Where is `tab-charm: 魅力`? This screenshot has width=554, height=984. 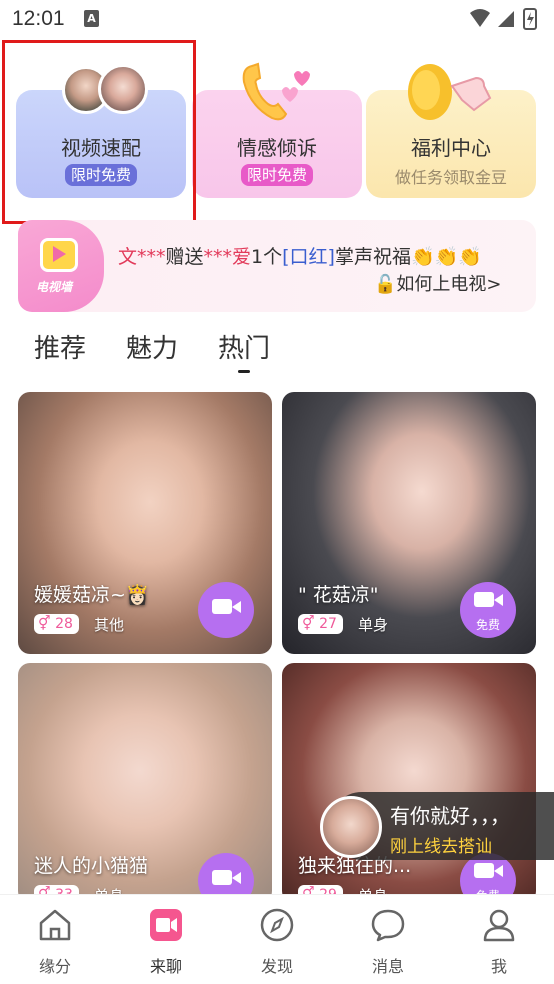
tab-charm: 魅力 is located at coordinates (152, 346).